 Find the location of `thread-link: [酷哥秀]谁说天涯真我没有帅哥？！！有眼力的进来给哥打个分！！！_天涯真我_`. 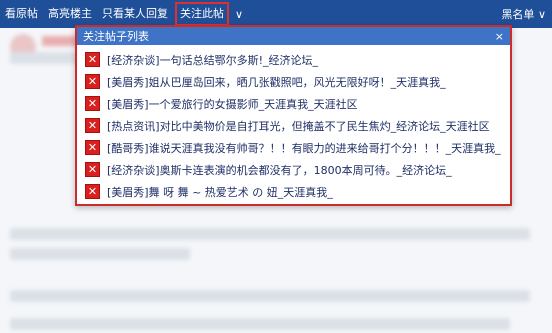

thread-link: [酷哥秀]谁说天涯真我没有帅哥？！！有眼力的进来给哥打个分！！！_天涯真我_ is located at coordinates (304, 148).